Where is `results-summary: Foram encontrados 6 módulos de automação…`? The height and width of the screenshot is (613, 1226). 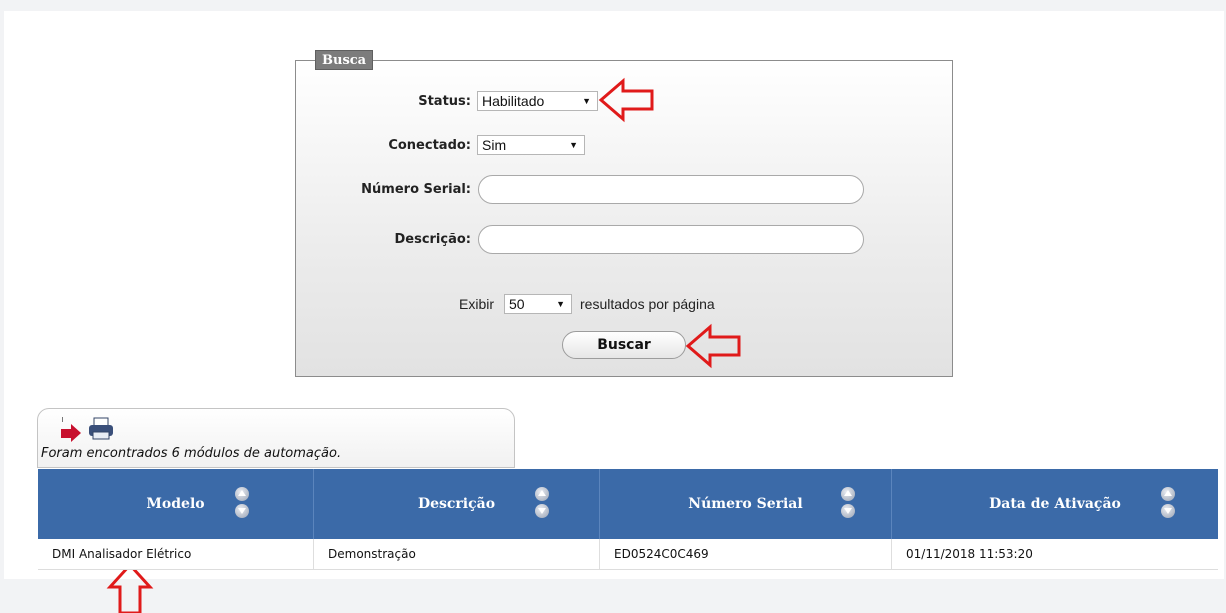
results-summary: Foram encontrados 6 módulos de automação… is located at coordinates (191, 453).